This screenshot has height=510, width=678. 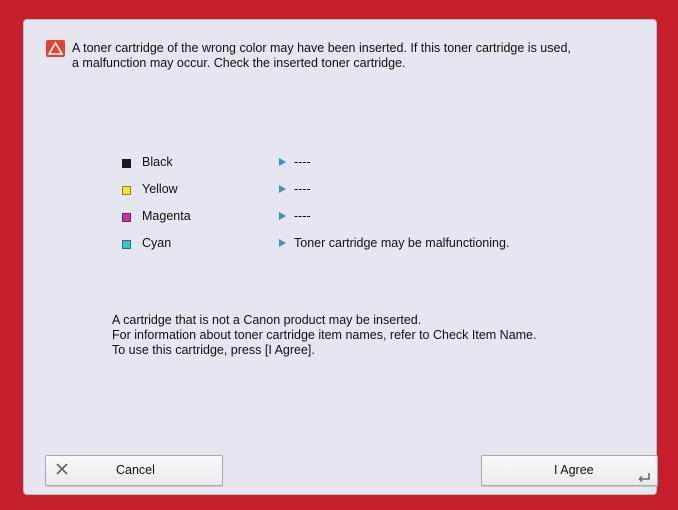 What do you see at coordinates (62, 469) in the screenshot?
I see `close-icon` at bounding box center [62, 469].